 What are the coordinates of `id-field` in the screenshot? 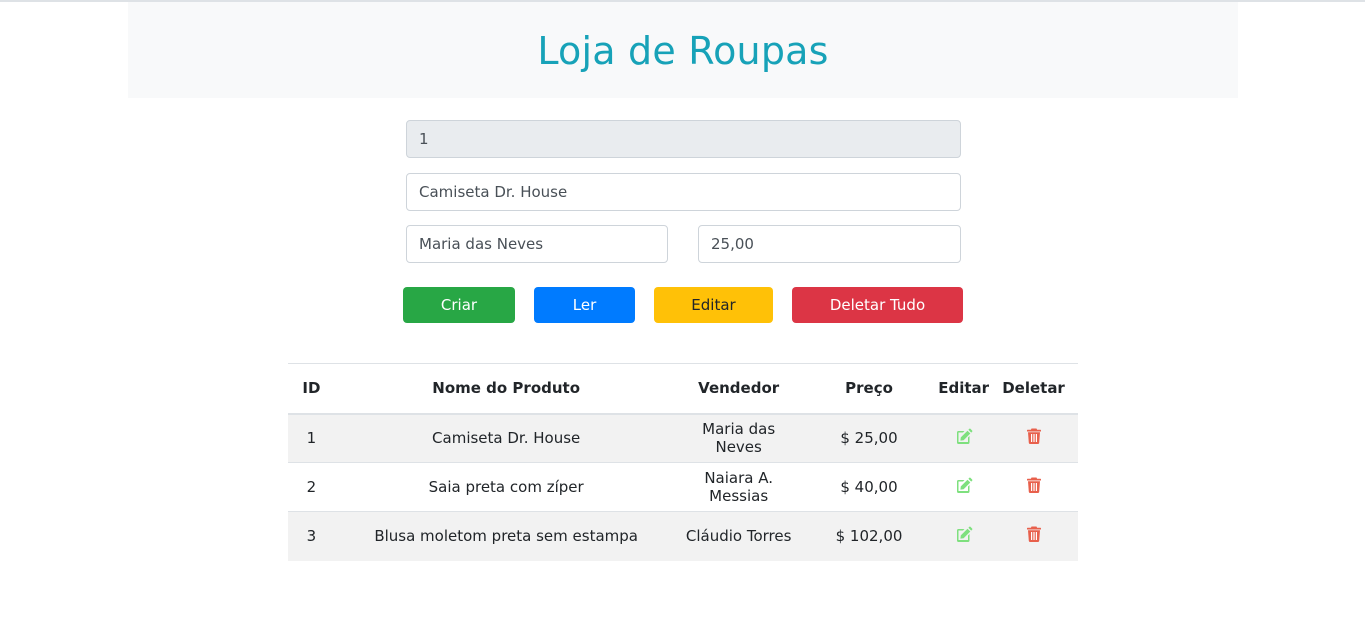 It's located at (683, 139).